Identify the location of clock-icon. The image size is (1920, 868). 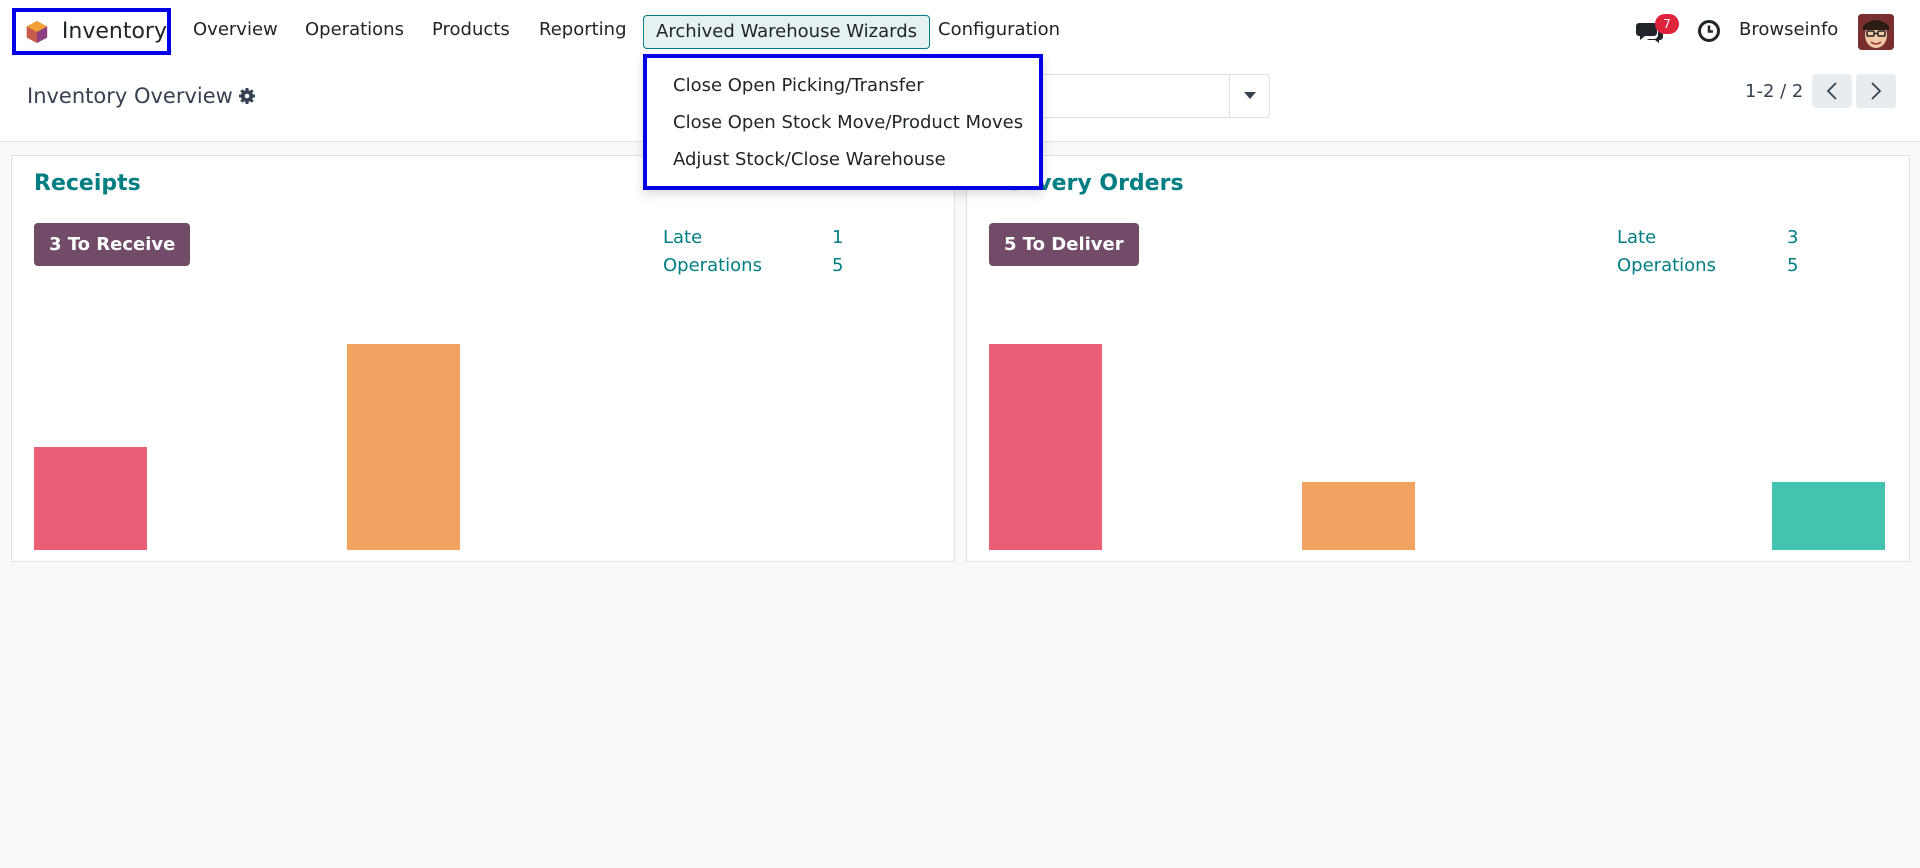
(1709, 31).